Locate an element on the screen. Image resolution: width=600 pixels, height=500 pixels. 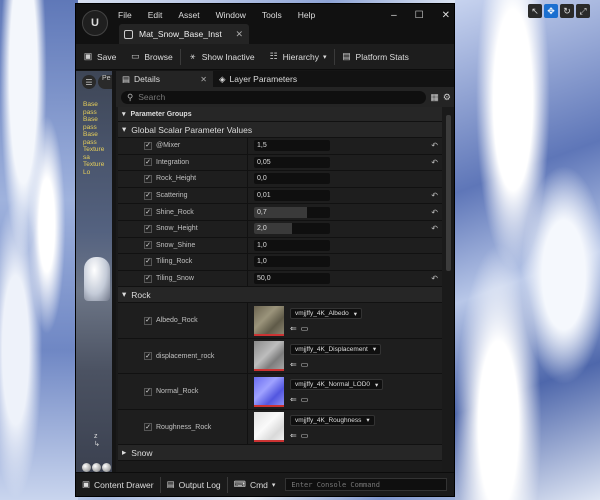
section-parameter-groups: ▾ Parameter Groups is located at coordinates (280, 114).